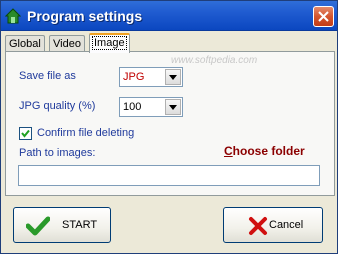  What do you see at coordinates (214, 60) in the screenshot?
I see `watermark-text: www.softpedia.com` at bounding box center [214, 60].